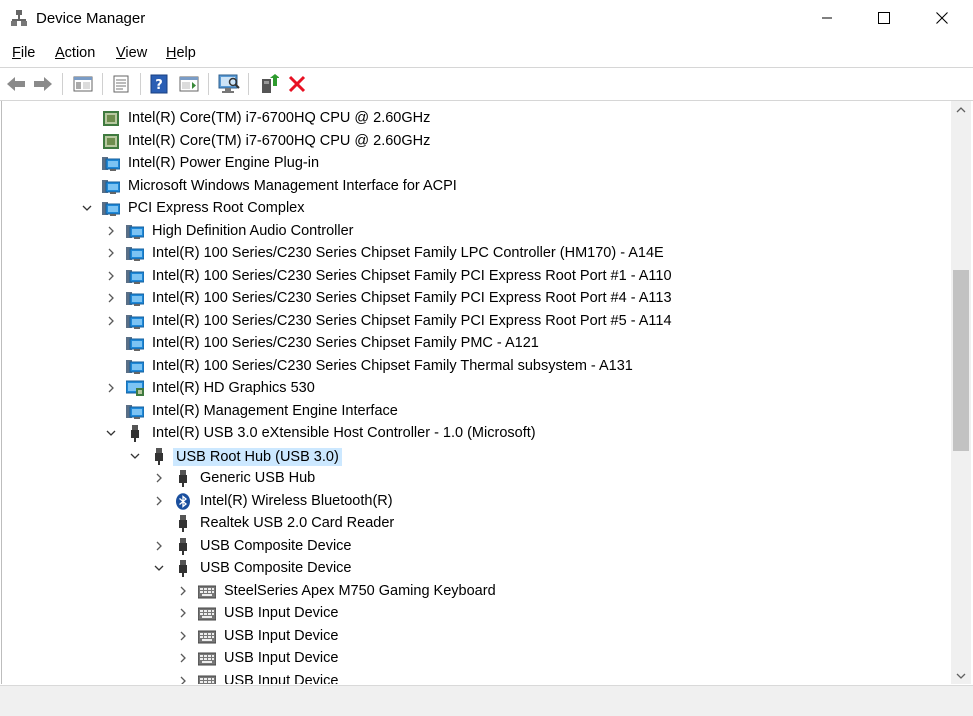 The height and width of the screenshot is (716, 973). I want to click on properties-icon, so click(121, 84).